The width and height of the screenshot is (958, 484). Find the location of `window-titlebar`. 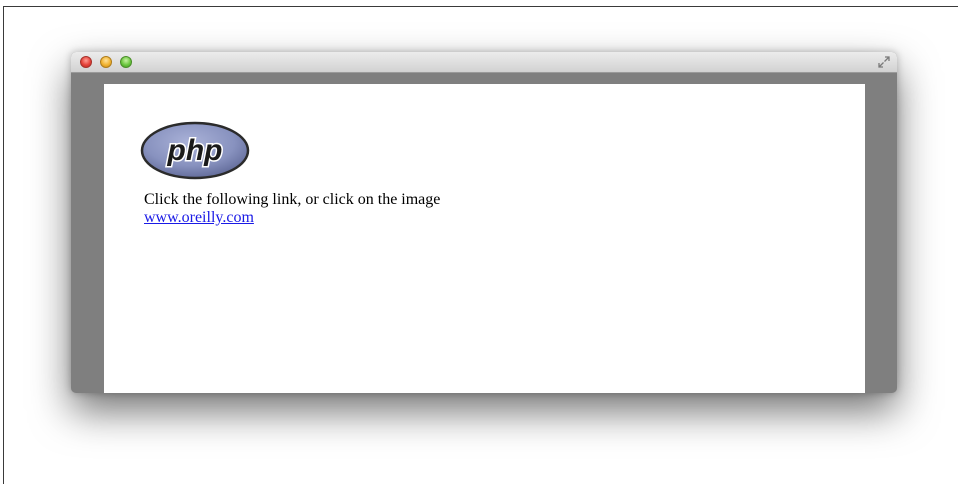

window-titlebar is located at coordinates (484, 62).